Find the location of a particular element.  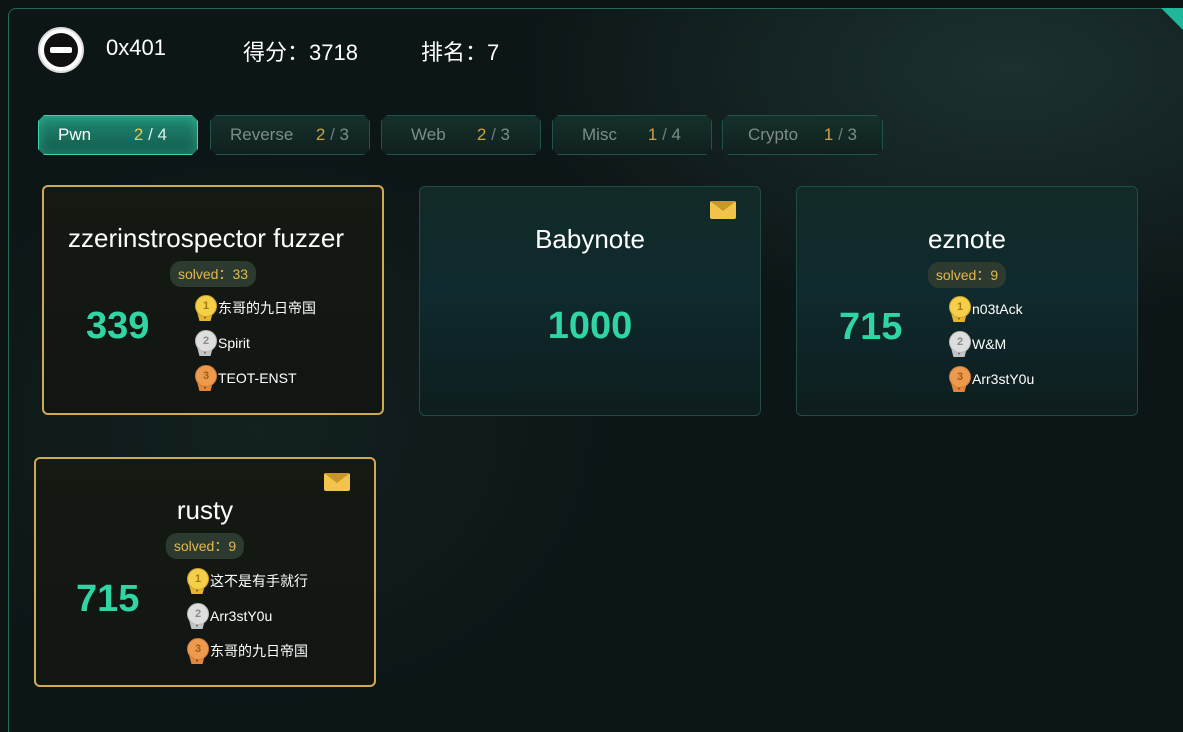

challenge-title: eznote is located at coordinates (967, 239).